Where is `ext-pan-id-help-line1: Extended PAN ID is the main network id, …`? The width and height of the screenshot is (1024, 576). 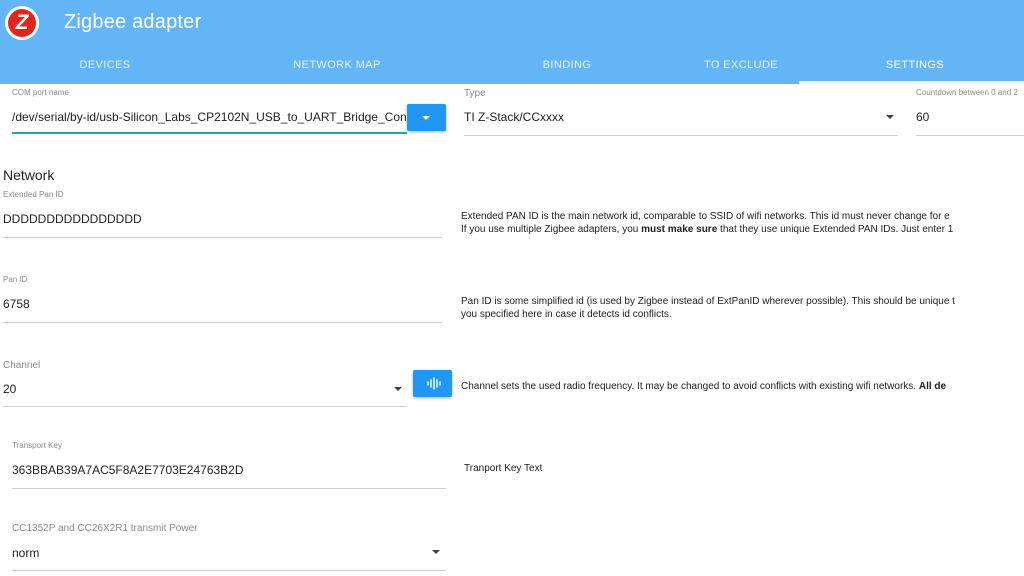 ext-pan-id-help-line1: Extended PAN ID is the main network id, … is located at coordinates (705, 216).